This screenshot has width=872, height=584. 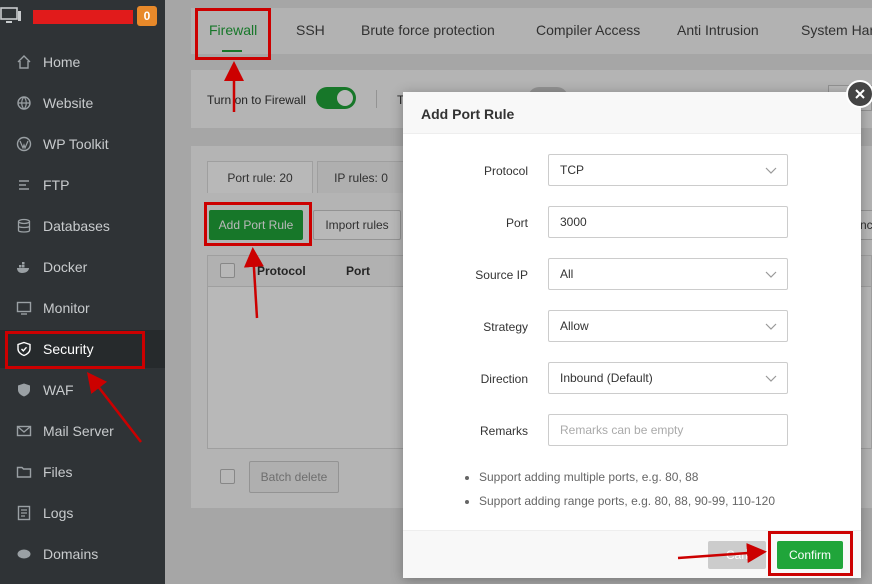 What do you see at coordinates (58, 390) in the screenshot?
I see `sidebar-item-label: WAF` at bounding box center [58, 390].